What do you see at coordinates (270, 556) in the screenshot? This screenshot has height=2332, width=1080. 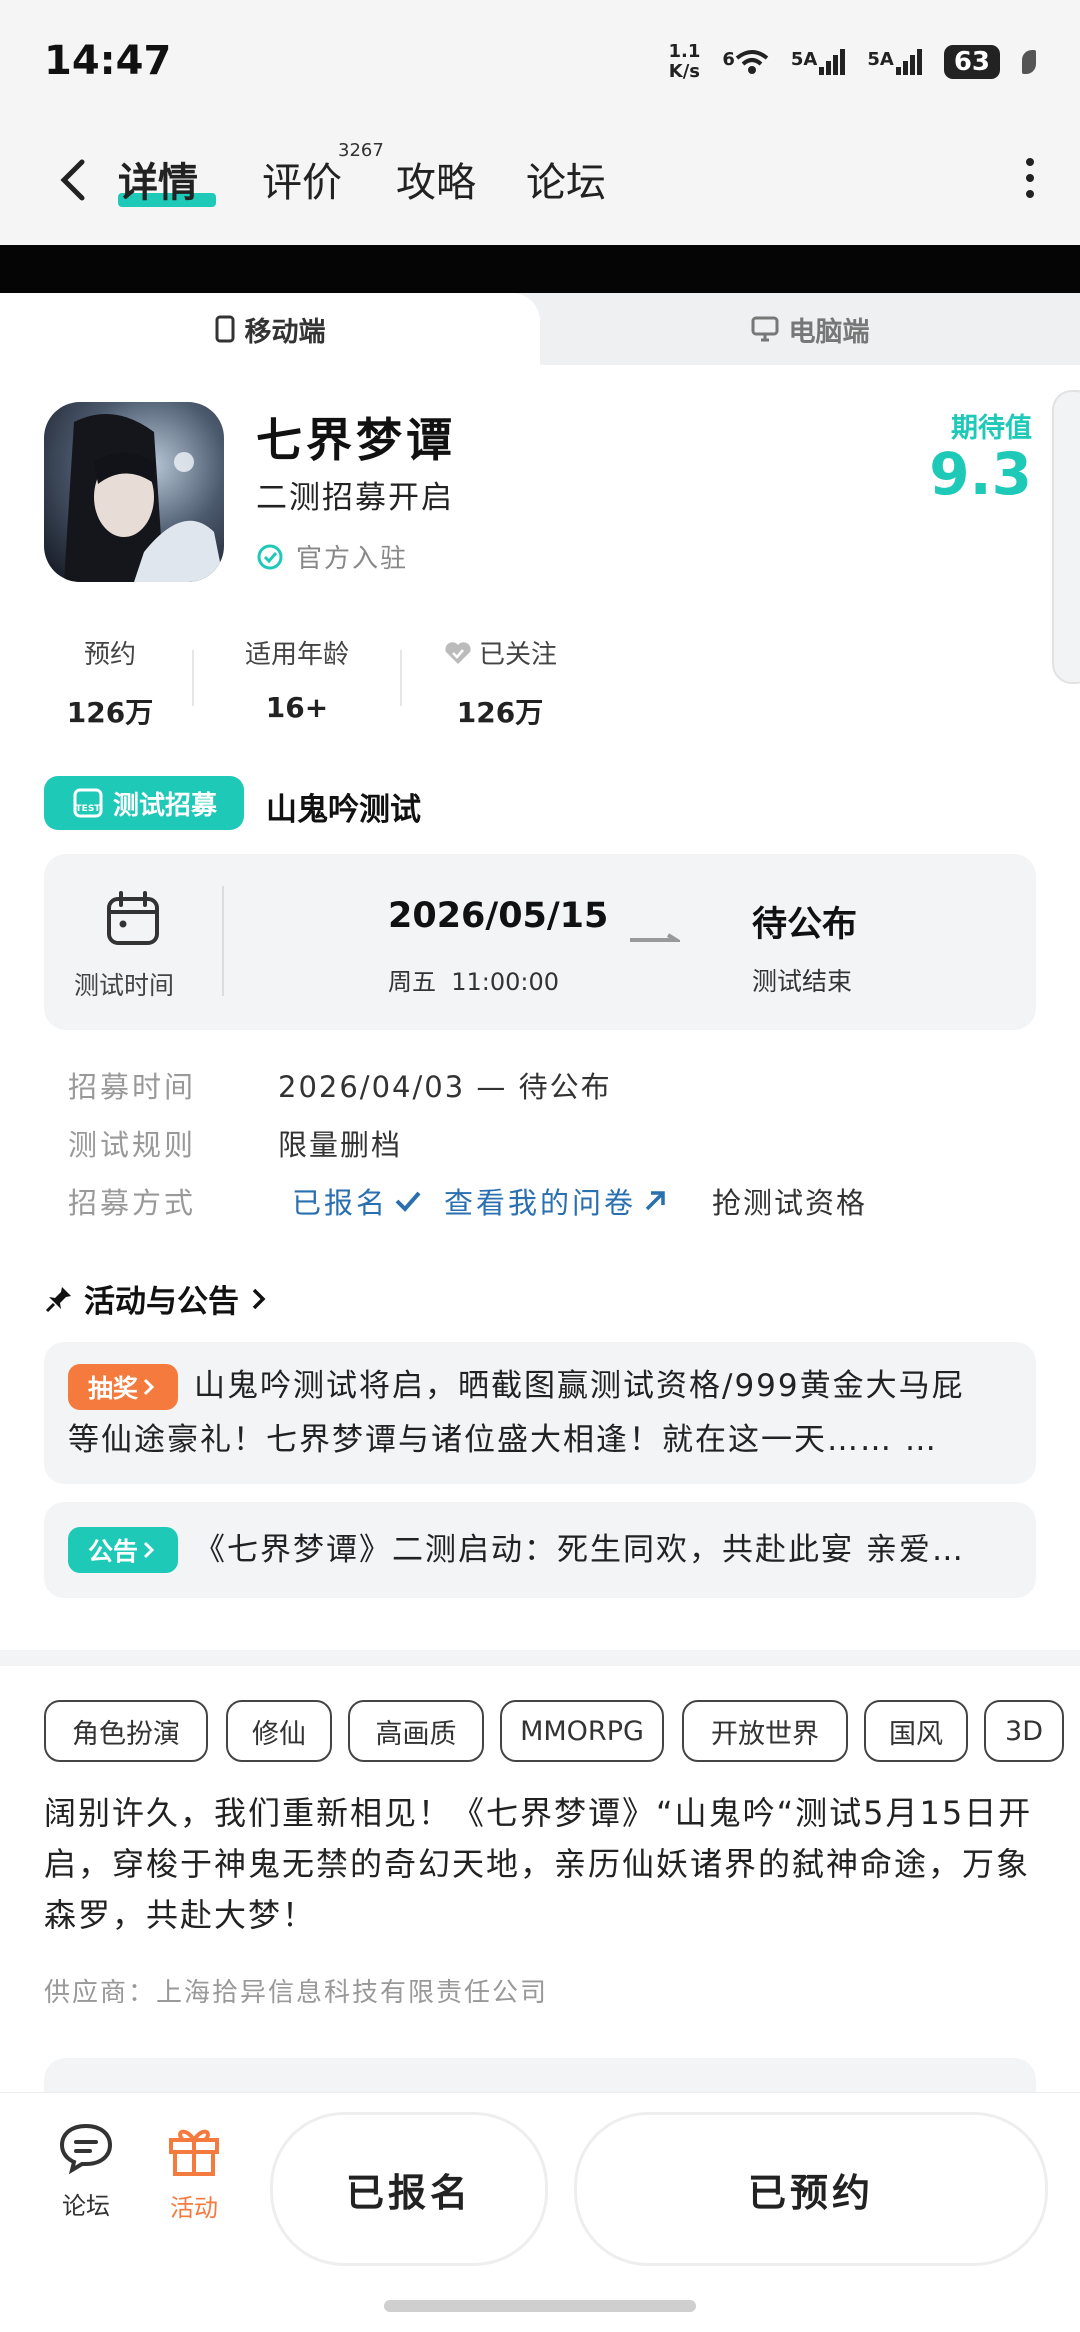 I see `check-circle-icon` at bounding box center [270, 556].